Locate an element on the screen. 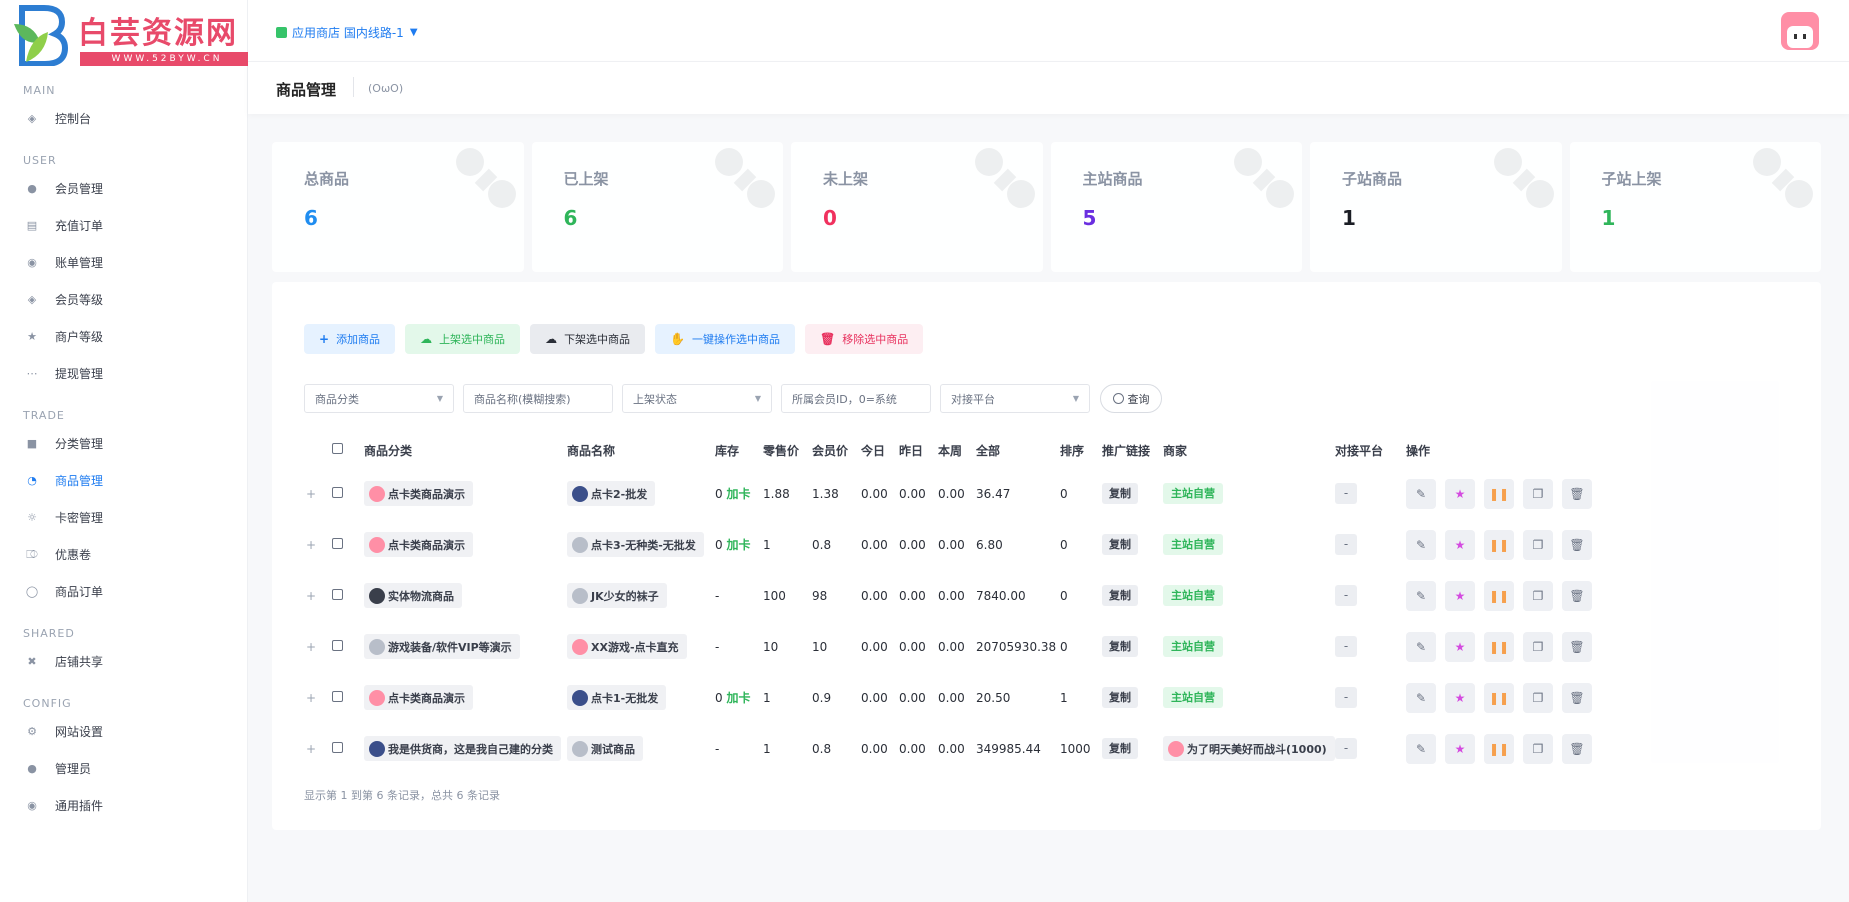  member-id-input: 所属会员ID，0=系统 is located at coordinates (856, 398).